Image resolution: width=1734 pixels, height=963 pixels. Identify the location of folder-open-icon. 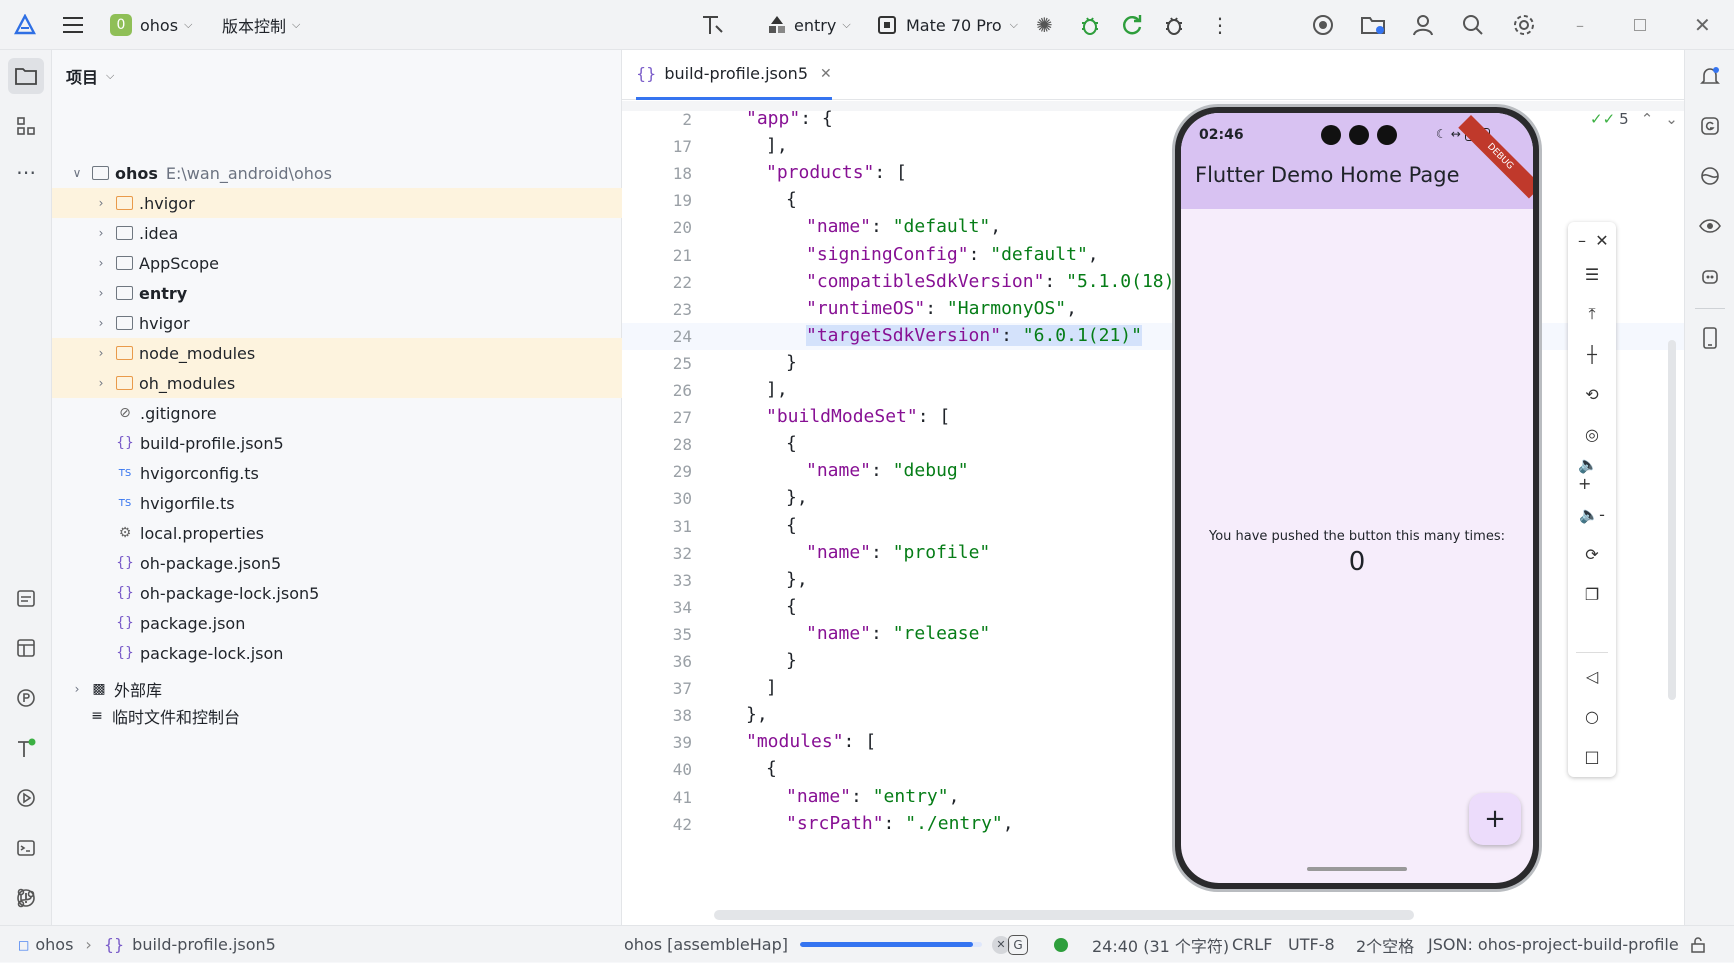
(1373, 25).